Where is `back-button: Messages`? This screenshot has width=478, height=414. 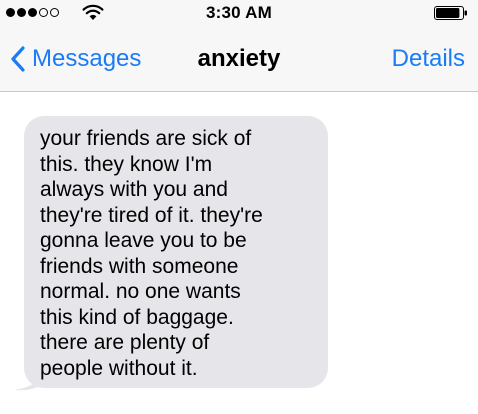
back-button: Messages is located at coordinates (75, 59).